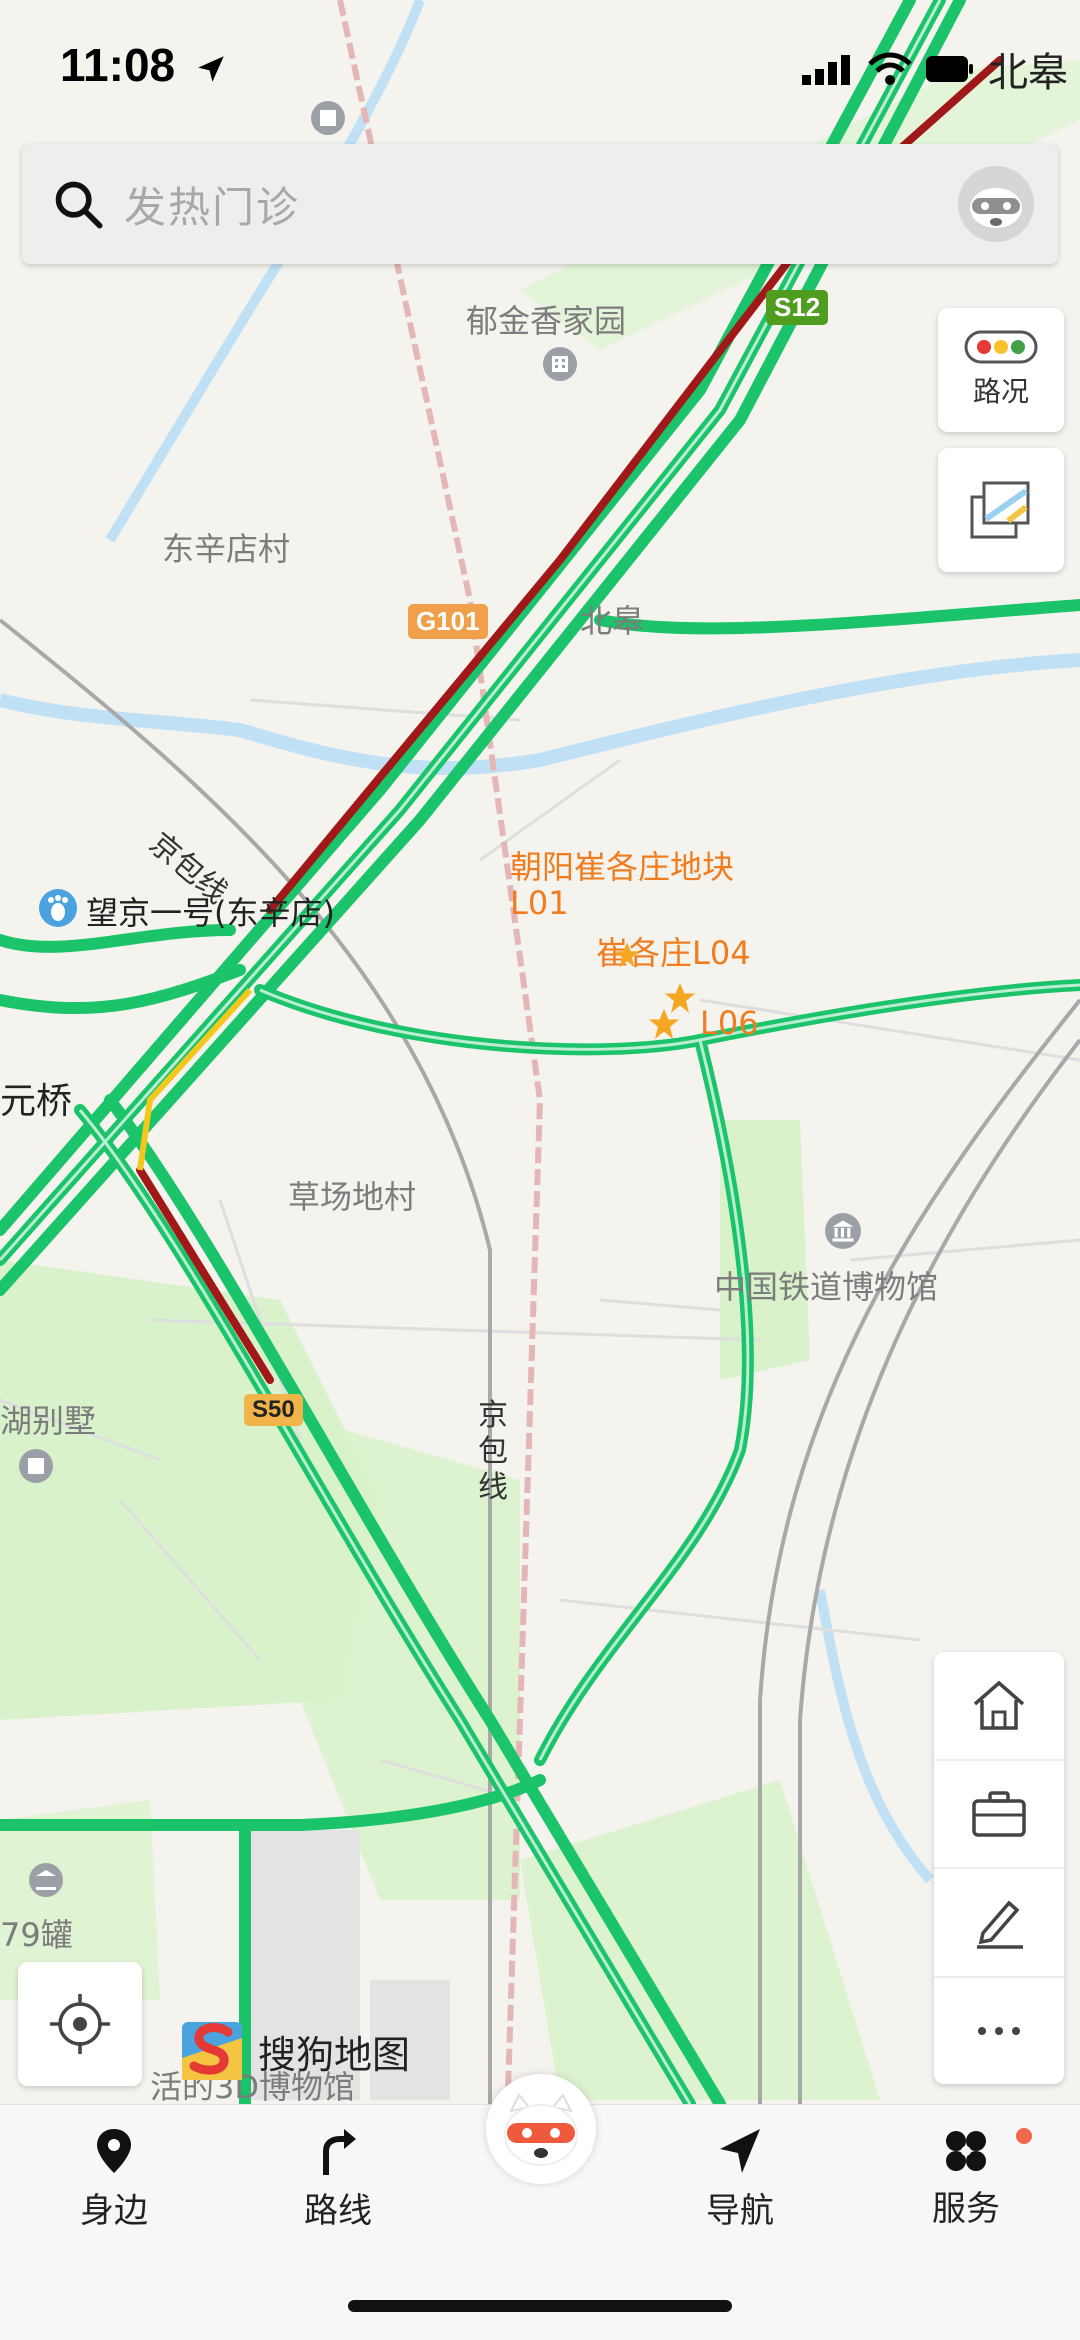 The width and height of the screenshot is (1080, 2340). What do you see at coordinates (740, 2179) in the screenshot?
I see `tab-navigation: 导航` at bounding box center [740, 2179].